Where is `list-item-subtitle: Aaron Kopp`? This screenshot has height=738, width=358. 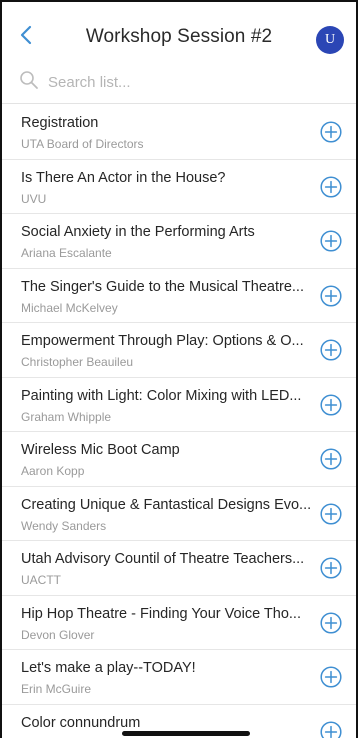
list-item-subtitle: Aaron Kopp is located at coordinates (53, 471).